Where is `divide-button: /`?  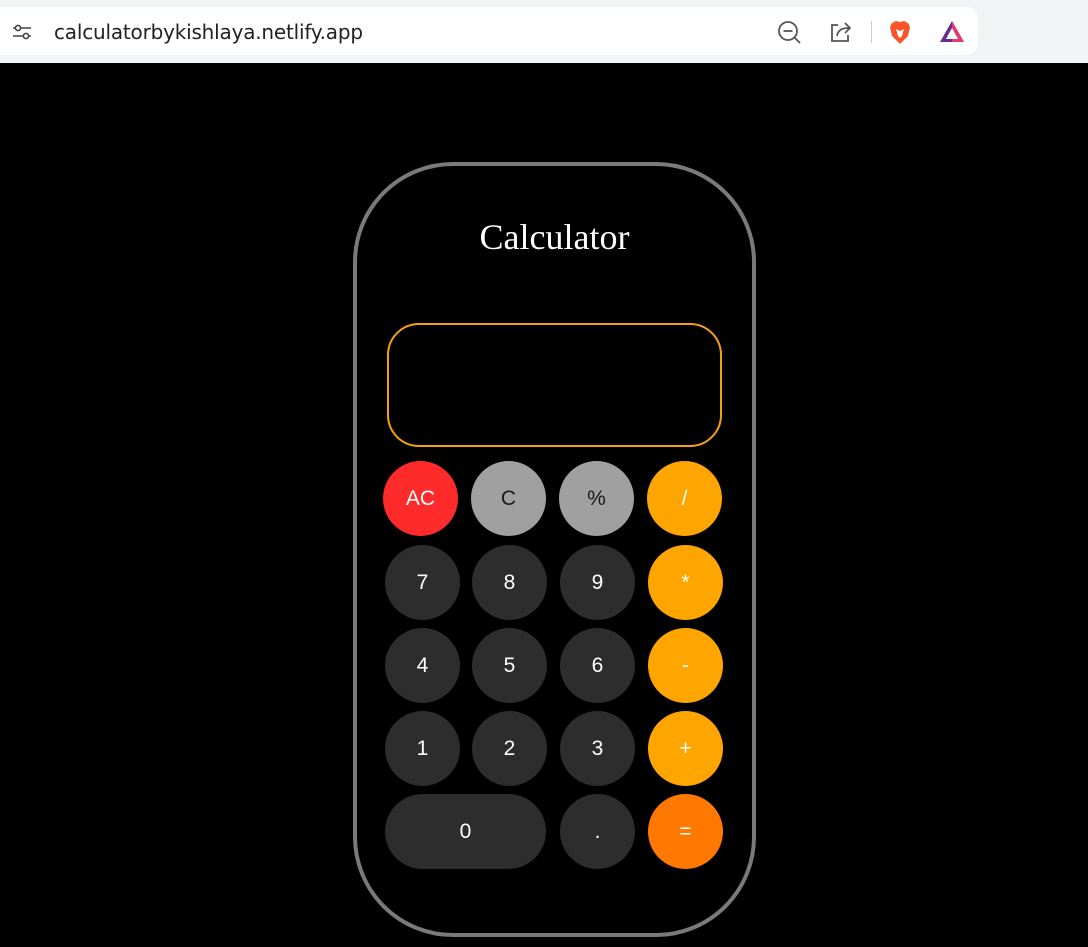 divide-button: / is located at coordinates (684, 498).